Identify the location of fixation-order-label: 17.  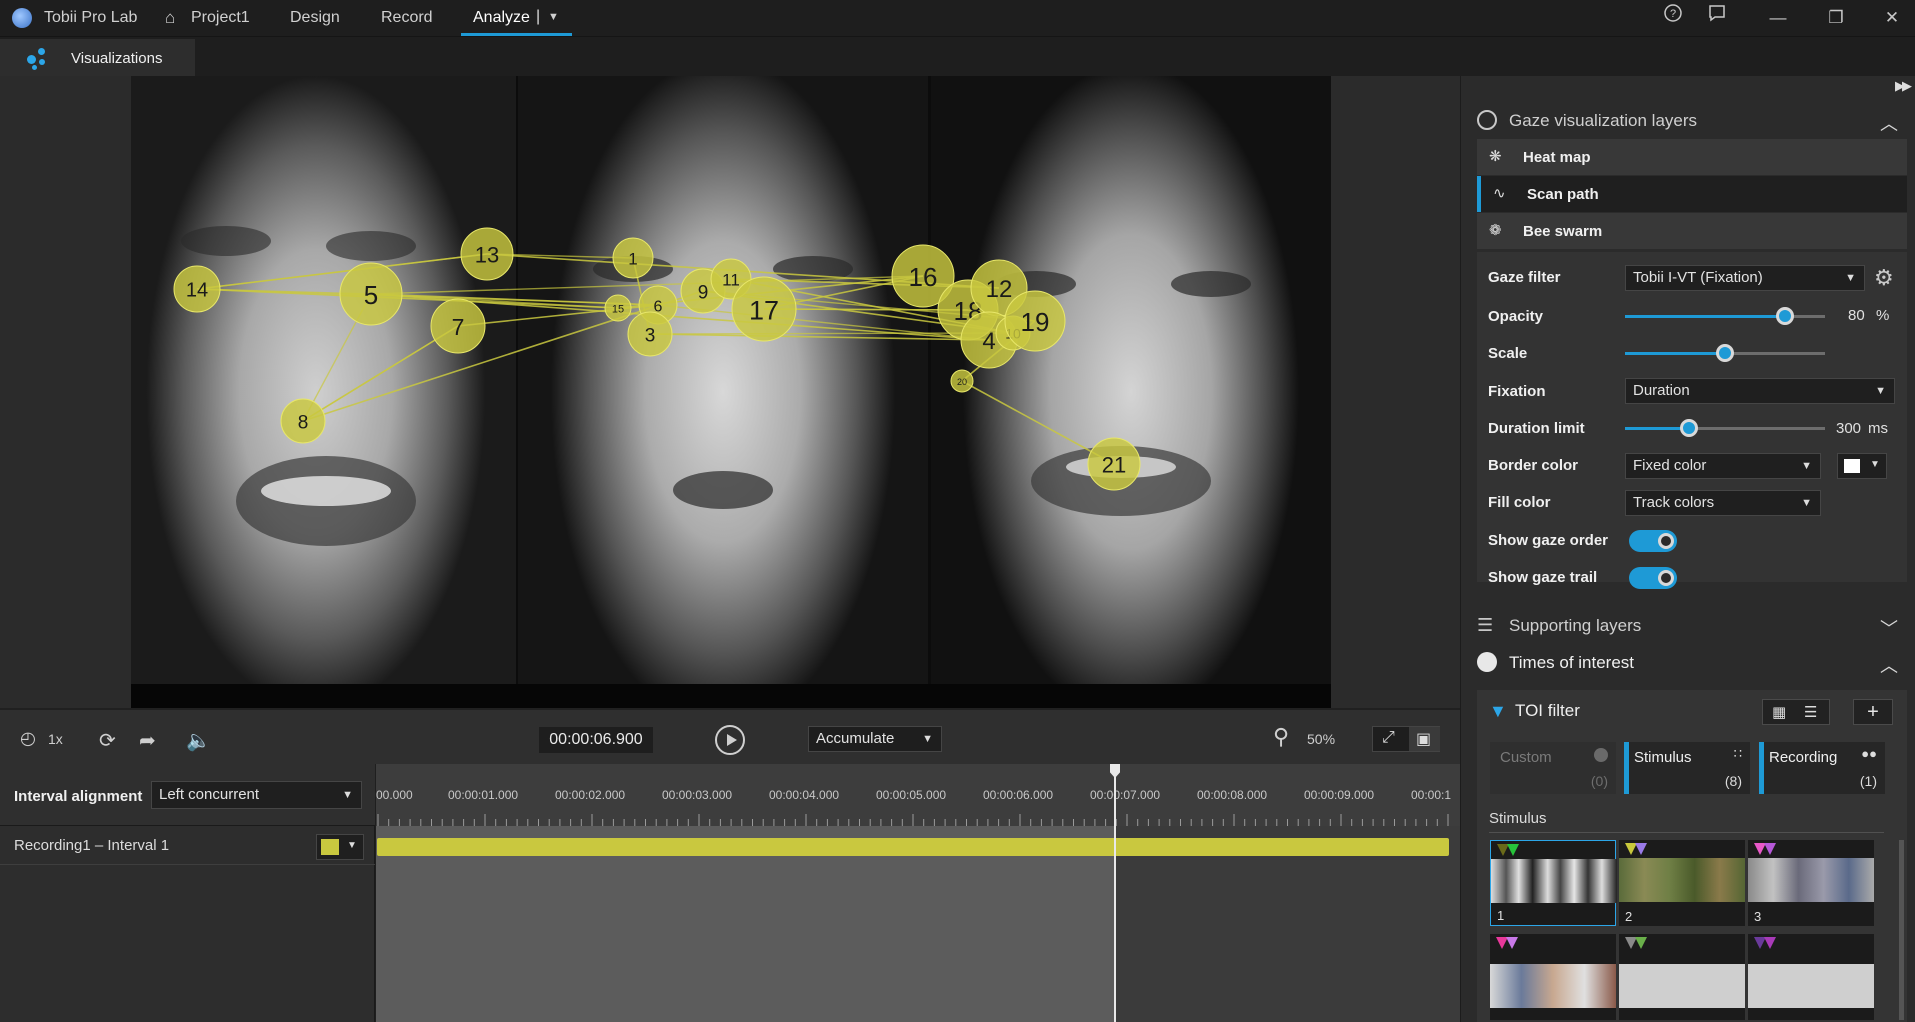
(764, 311).